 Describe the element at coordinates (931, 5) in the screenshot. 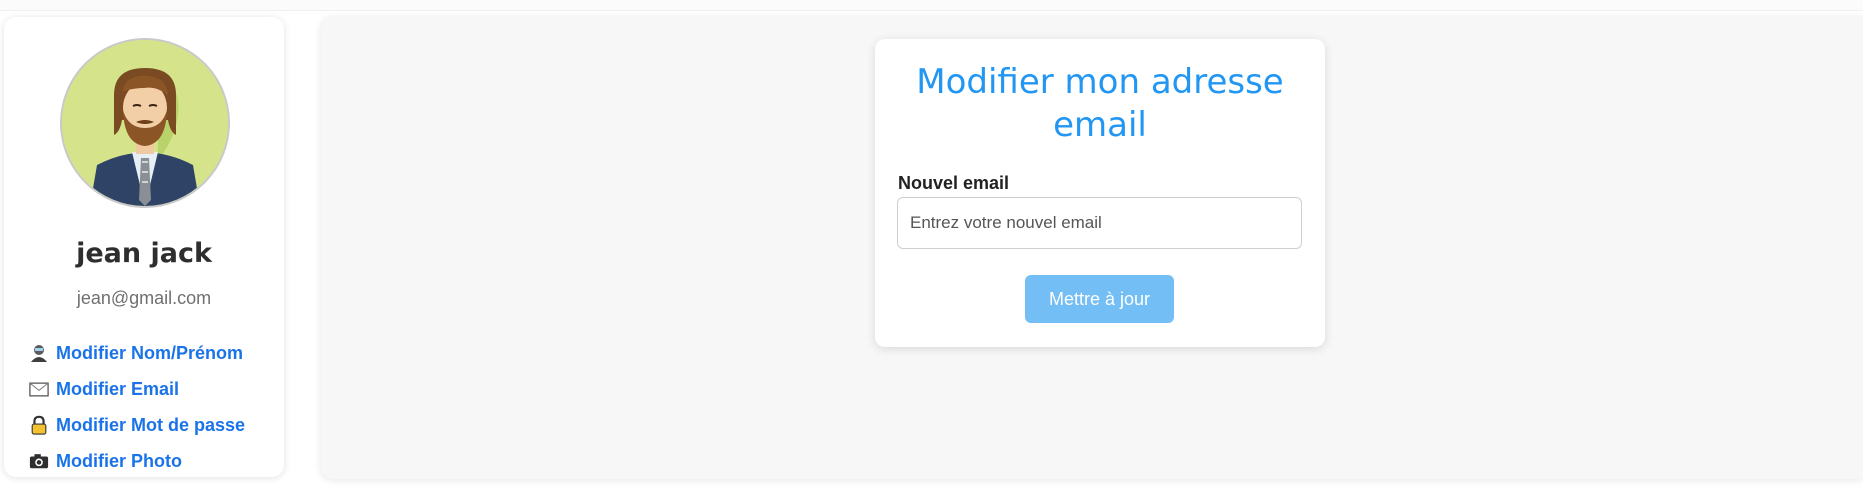

I see `top-bar` at that location.